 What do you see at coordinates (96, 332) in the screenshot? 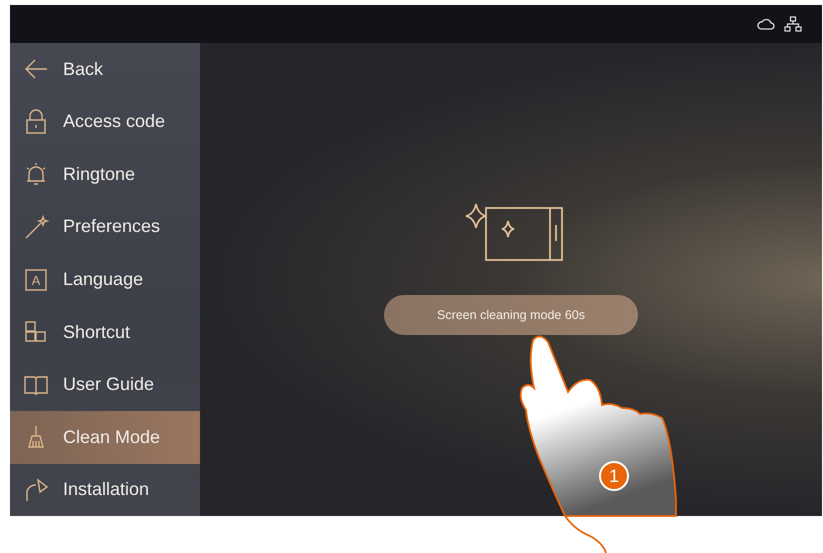
I see `menu-item-label: Shortcut` at bounding box center [96, 332].